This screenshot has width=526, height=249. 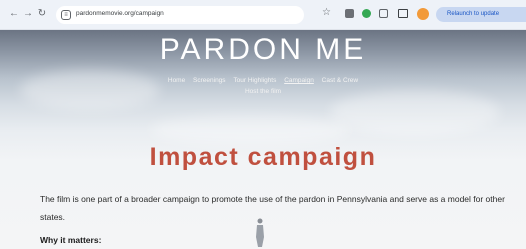 I want to click on reload-icon: ↻, so click(x=42, y=14).